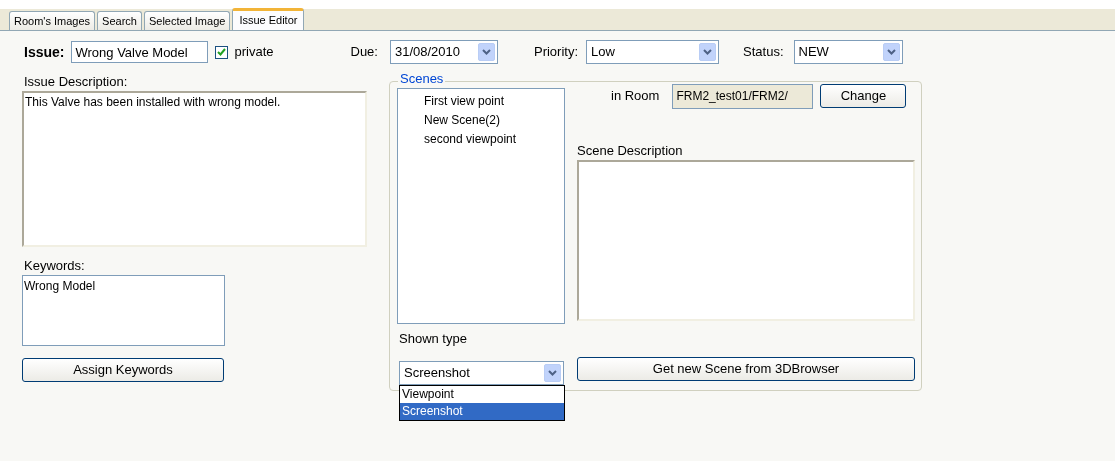 This screenshot has height=461, width=1115. I want to click on scene-item: First view point, so click(464, 101).